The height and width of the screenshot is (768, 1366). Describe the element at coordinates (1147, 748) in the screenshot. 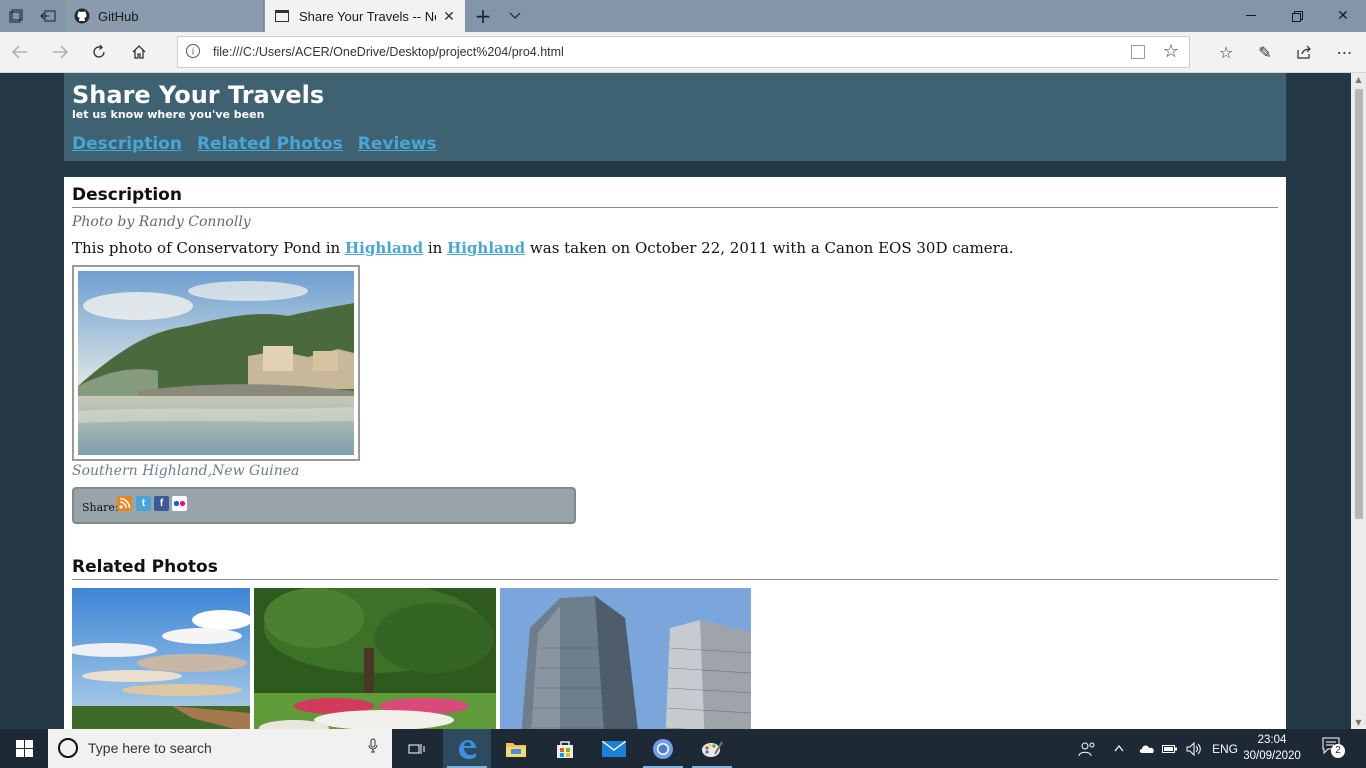

I see `onedrive-icon` at that location.